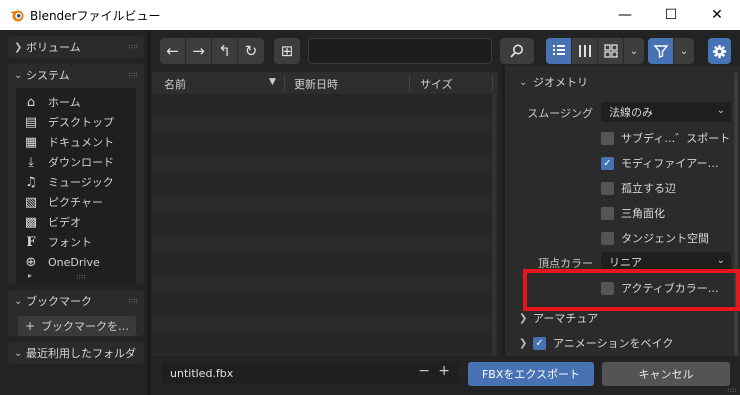 The width and height of the screenshot is (740, 395). I want to click on loose-edges-checkbox, so click(607, 188).